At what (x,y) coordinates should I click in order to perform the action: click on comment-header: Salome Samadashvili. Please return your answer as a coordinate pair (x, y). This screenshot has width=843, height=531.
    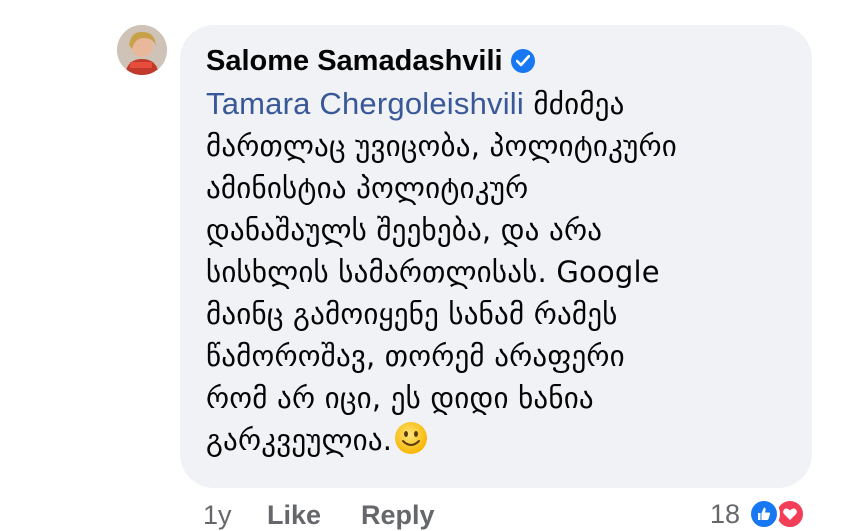
    Looking at the image, I should click on (497, 61).